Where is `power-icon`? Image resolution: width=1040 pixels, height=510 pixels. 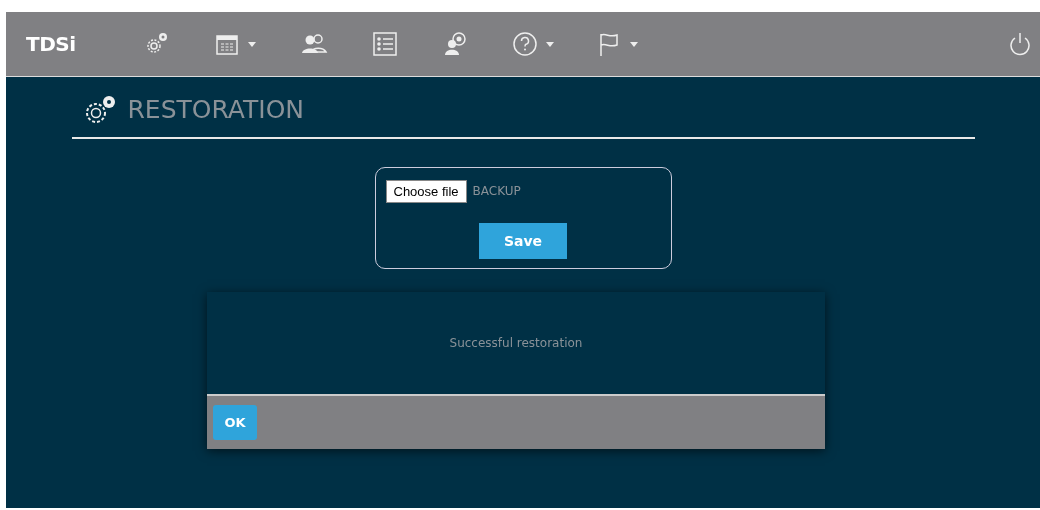 power-icon is located at coordinates (1020, 44).